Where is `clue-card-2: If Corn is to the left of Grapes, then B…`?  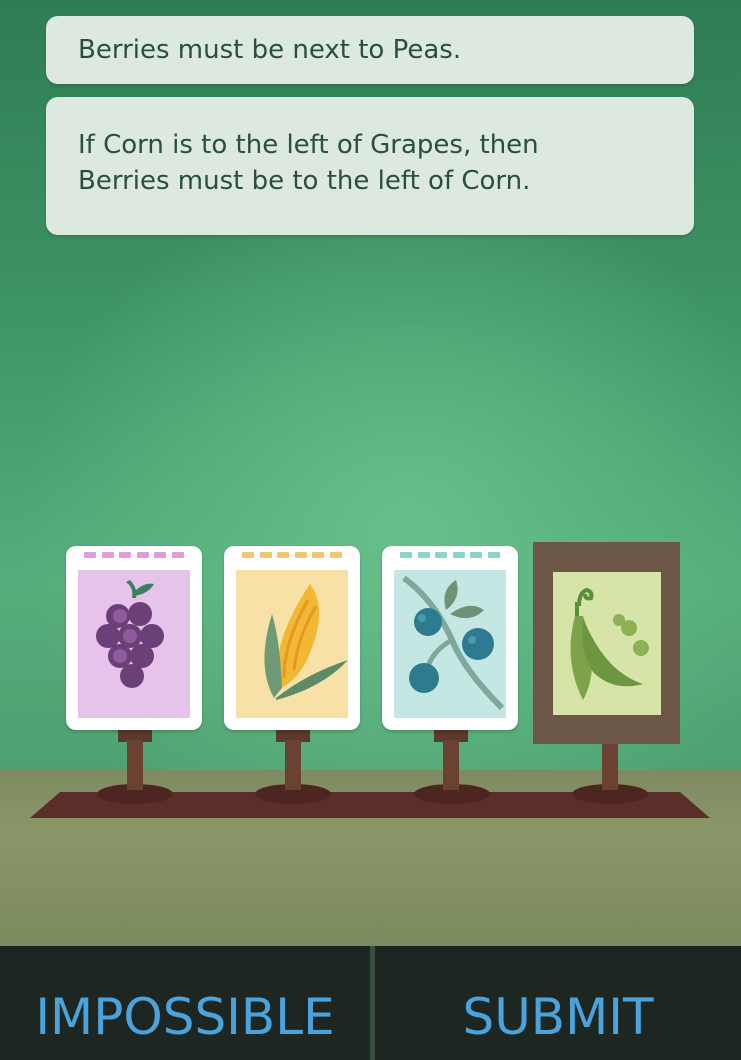
clue-card-2: If Corn is to the left of Grapes, then B… is located at coordinates (370, 166).